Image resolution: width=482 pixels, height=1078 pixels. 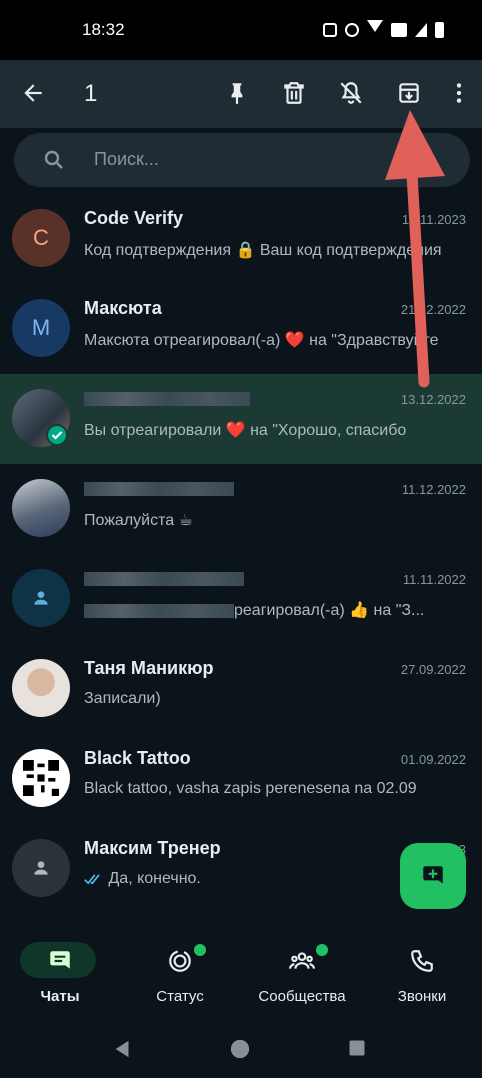 I want to click on avatar-qr, so click(x=41, y=778).